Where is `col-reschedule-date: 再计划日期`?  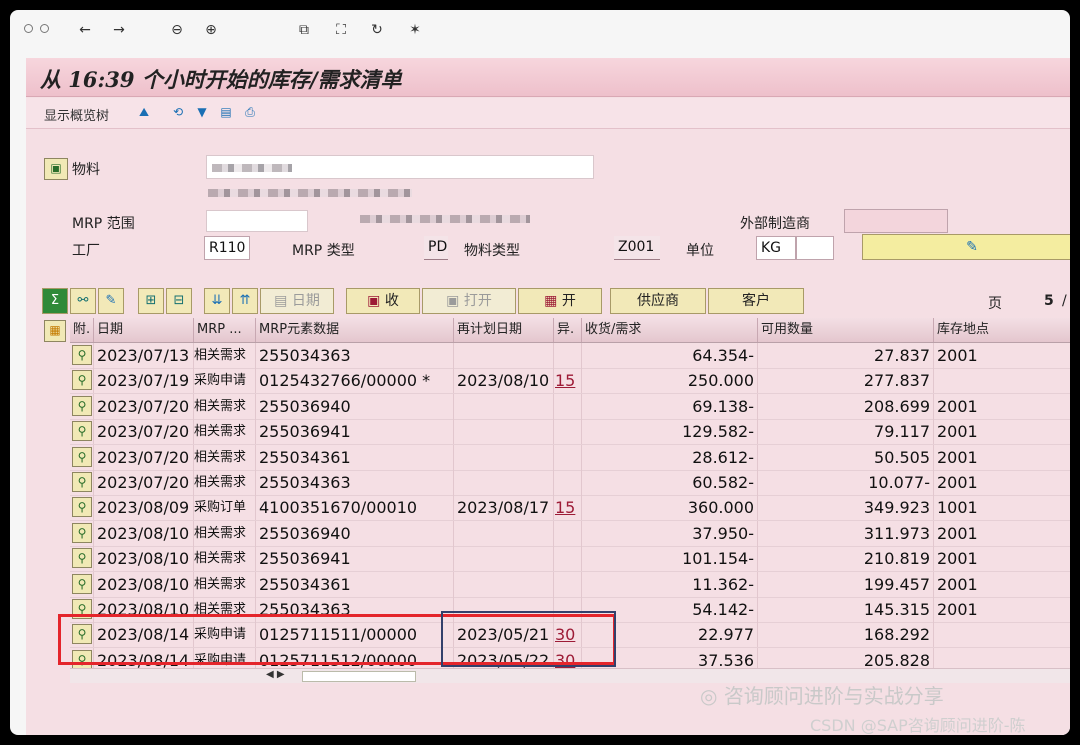
col-reschedule-date: 再计划日期 is located at coordinates (504, 330).